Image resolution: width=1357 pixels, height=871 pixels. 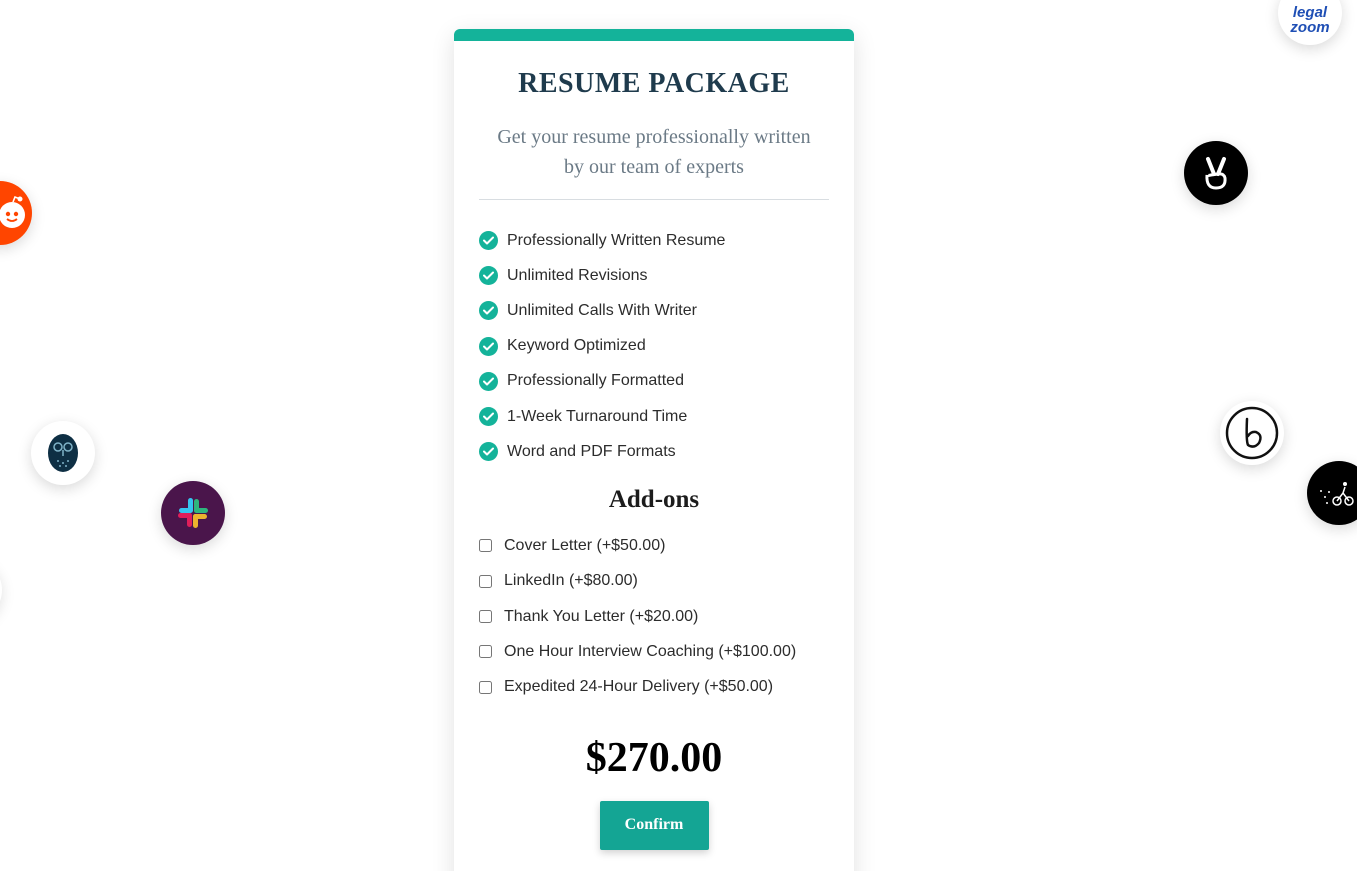 What do you see at coordinates (654, 757) in the screenshot?
I see `total-price: $270.00` at bounding box center [654, 757].